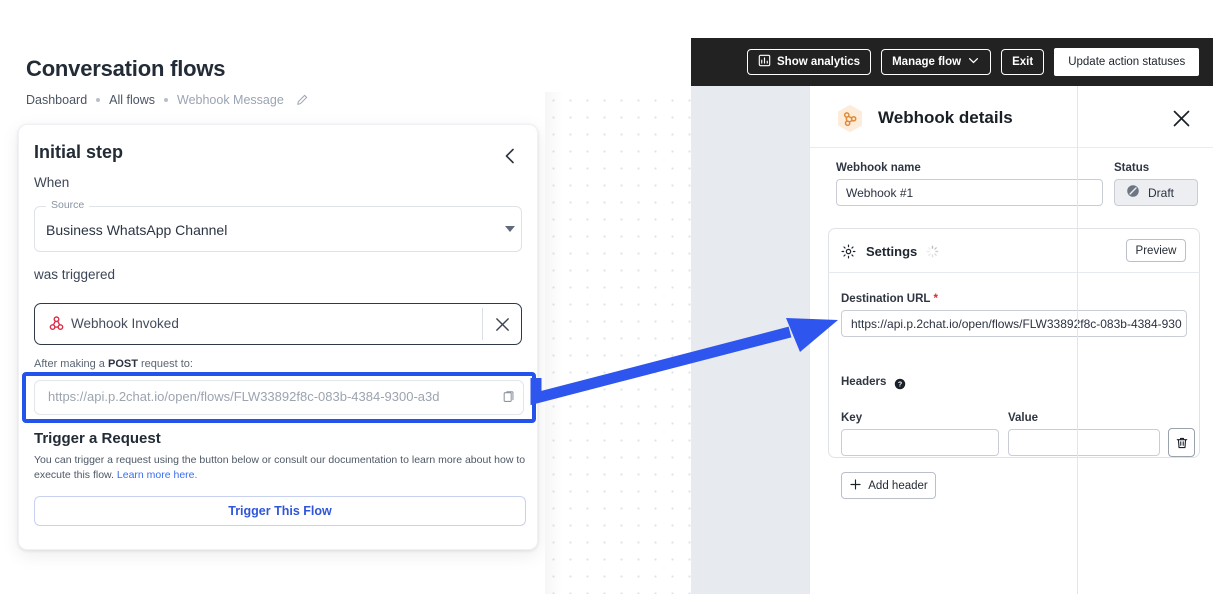 The width and height of the screenshot is (1213, 594). I want to click on trigger-this-flow-button: Trigger This Flow, so click(280, 511).